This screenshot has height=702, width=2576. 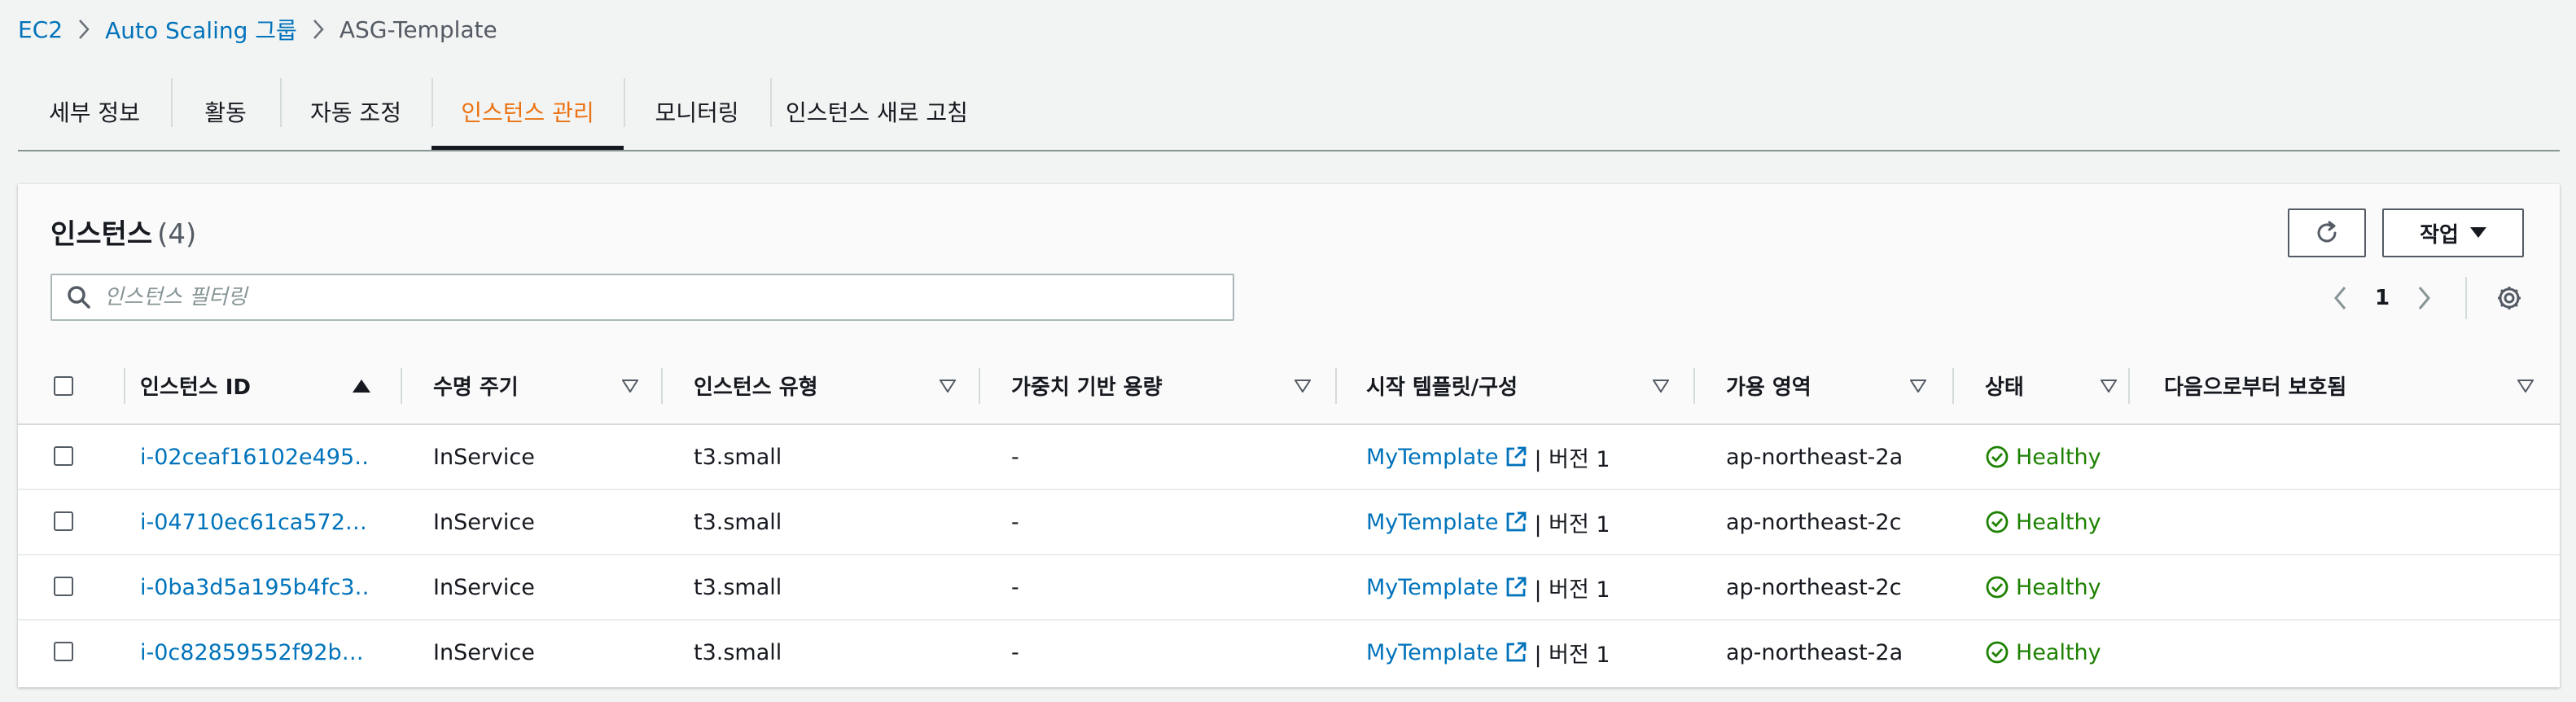 What do you see at coordinates (361, 386) in the screenshot?
I see `sort-ascending-icon` at bounding box center [361, 386].